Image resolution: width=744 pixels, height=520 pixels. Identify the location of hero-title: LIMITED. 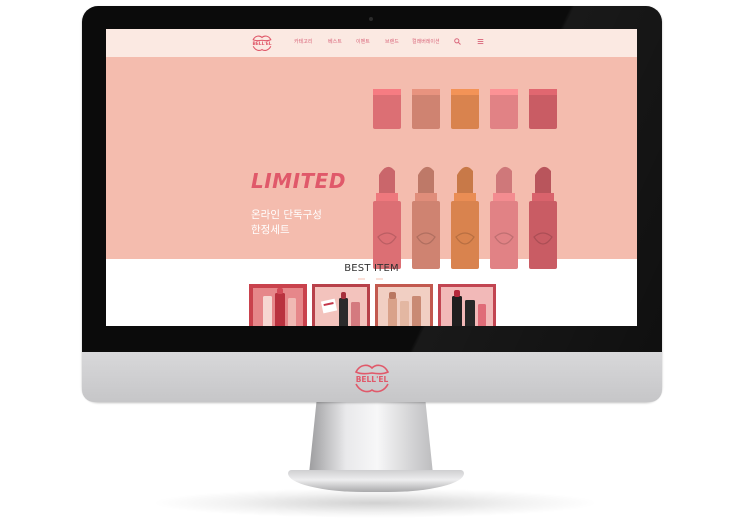
(298, 181).